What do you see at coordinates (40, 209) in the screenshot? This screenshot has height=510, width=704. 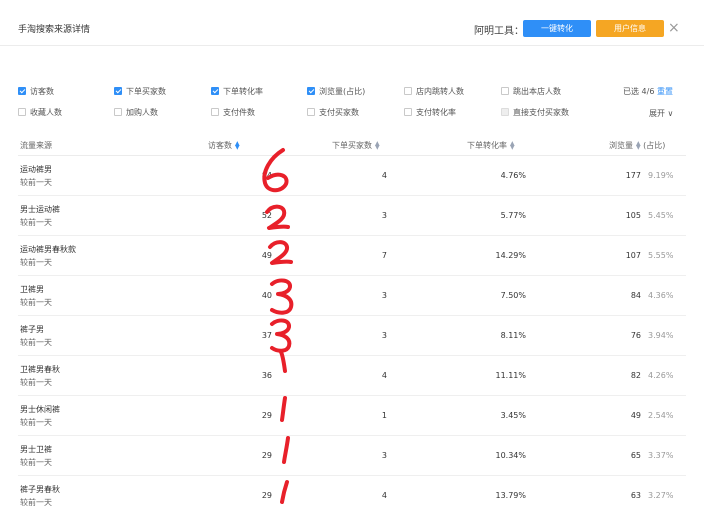 I see `source-keyword: 男士运动裤` at bounding box center [40, 209].